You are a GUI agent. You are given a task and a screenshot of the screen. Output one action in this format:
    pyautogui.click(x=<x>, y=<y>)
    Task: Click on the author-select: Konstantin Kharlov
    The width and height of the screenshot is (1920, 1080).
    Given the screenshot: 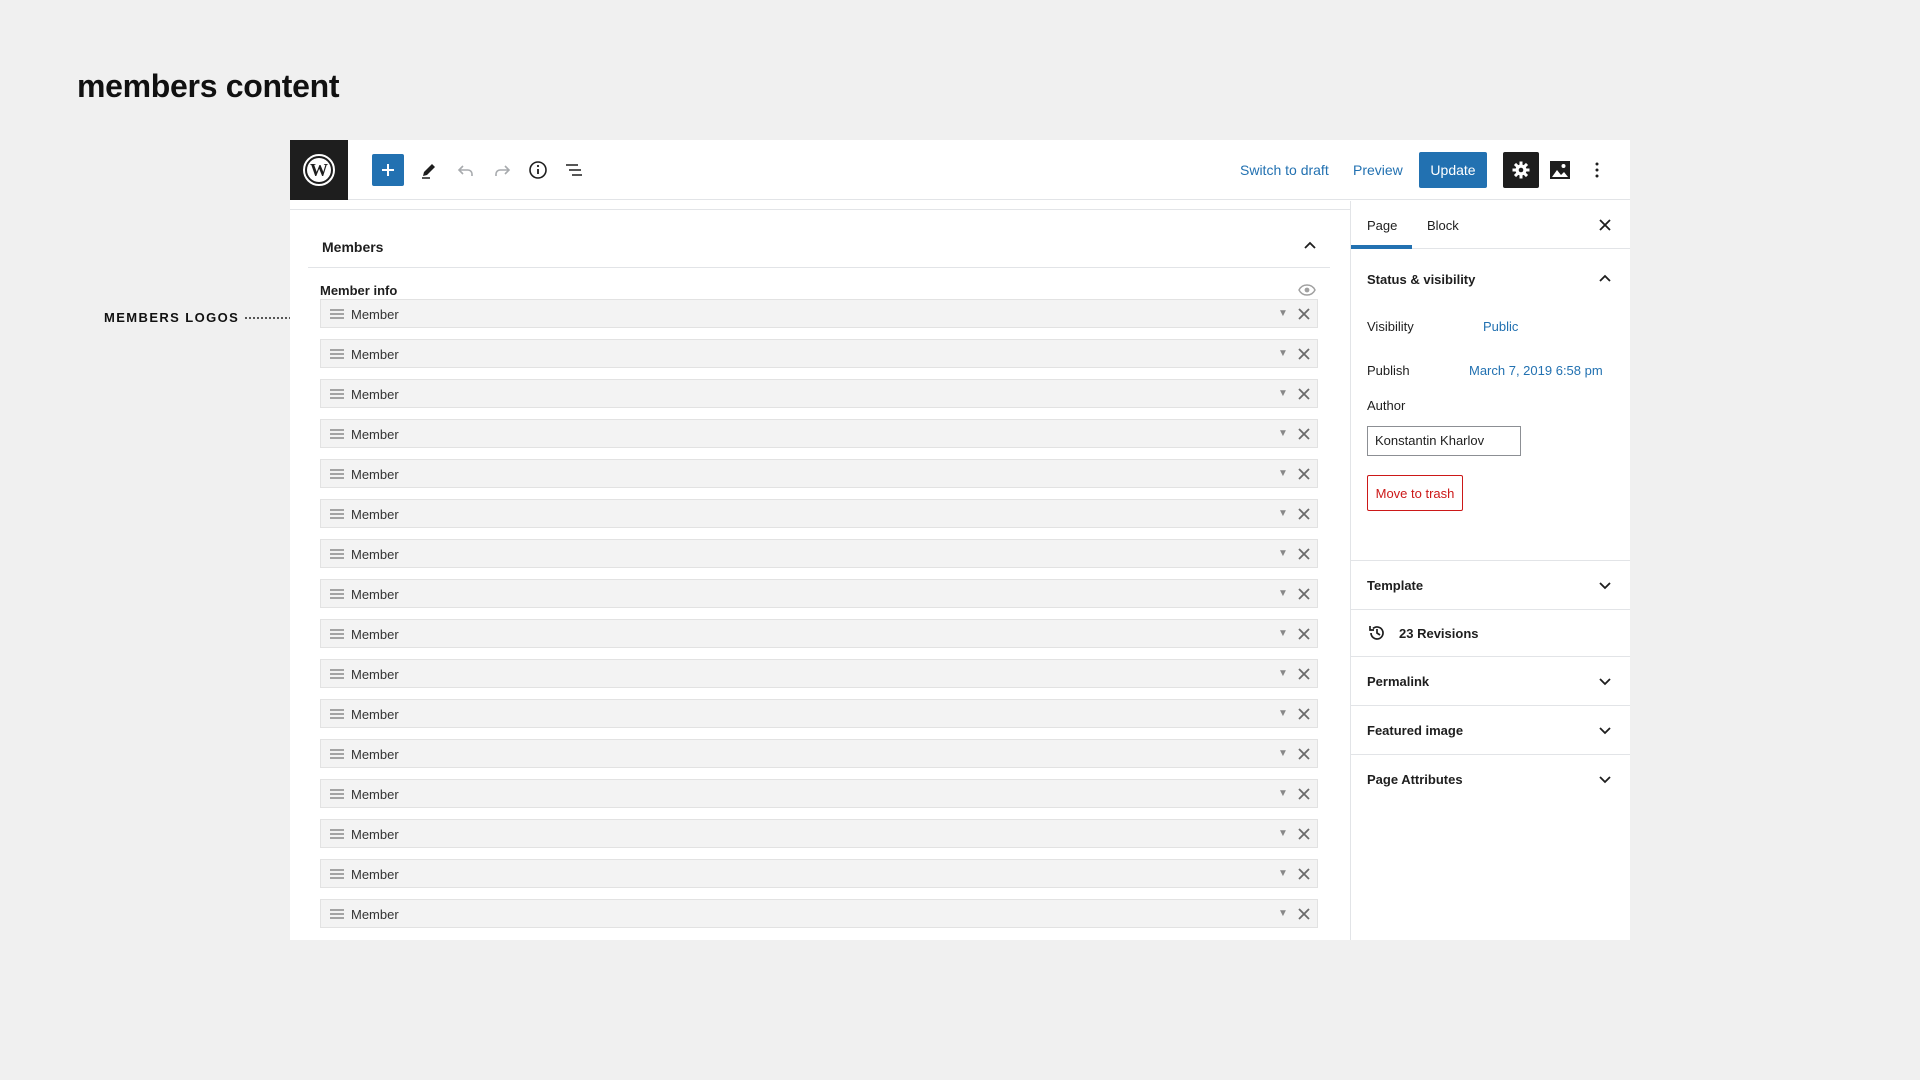 What is the action you would take?
    pyautogui.click(x=1444, y=441)
    